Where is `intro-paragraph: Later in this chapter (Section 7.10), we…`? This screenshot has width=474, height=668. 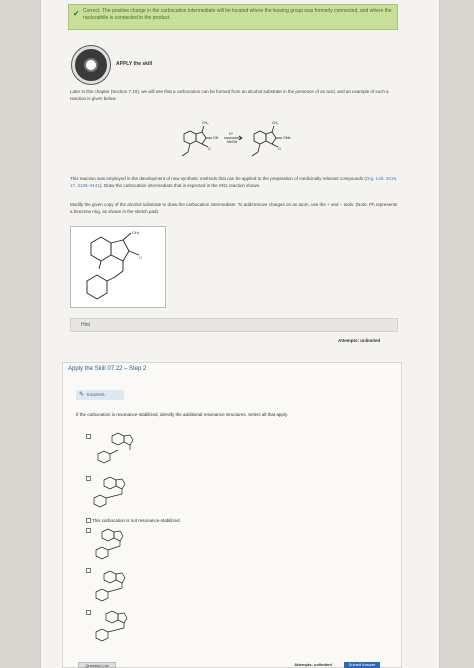
intro-paragraph: Later in this chapter (Section 7.10), we… is located at coordinates (229, 95).